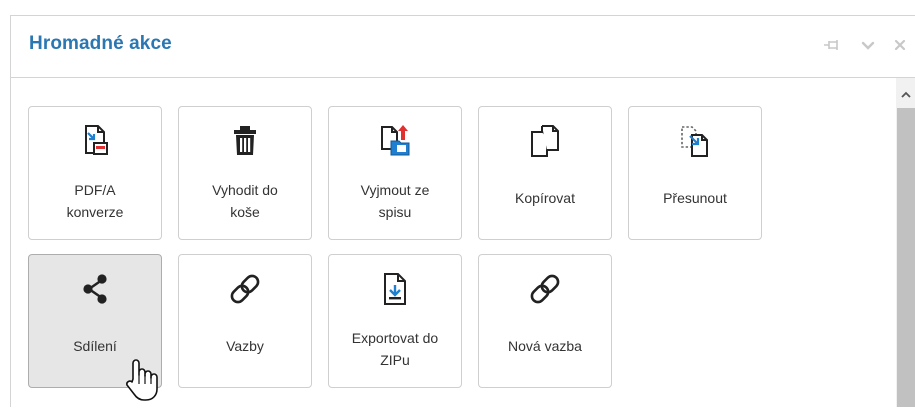 The width and height of the screenshot is (915, 408). What do you see at coordinates (832, 45) in the screenshot?
I see `pin-icon` at bounding box center [832, 45].